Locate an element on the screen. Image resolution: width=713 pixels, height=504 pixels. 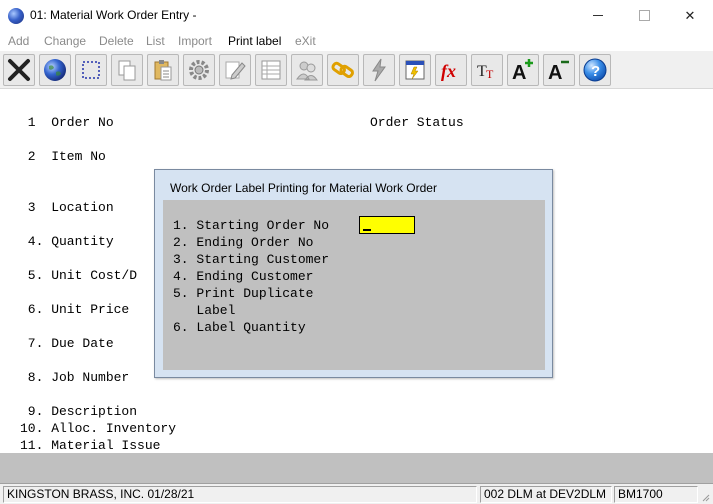
list-button is located at coordinates (271, 70).